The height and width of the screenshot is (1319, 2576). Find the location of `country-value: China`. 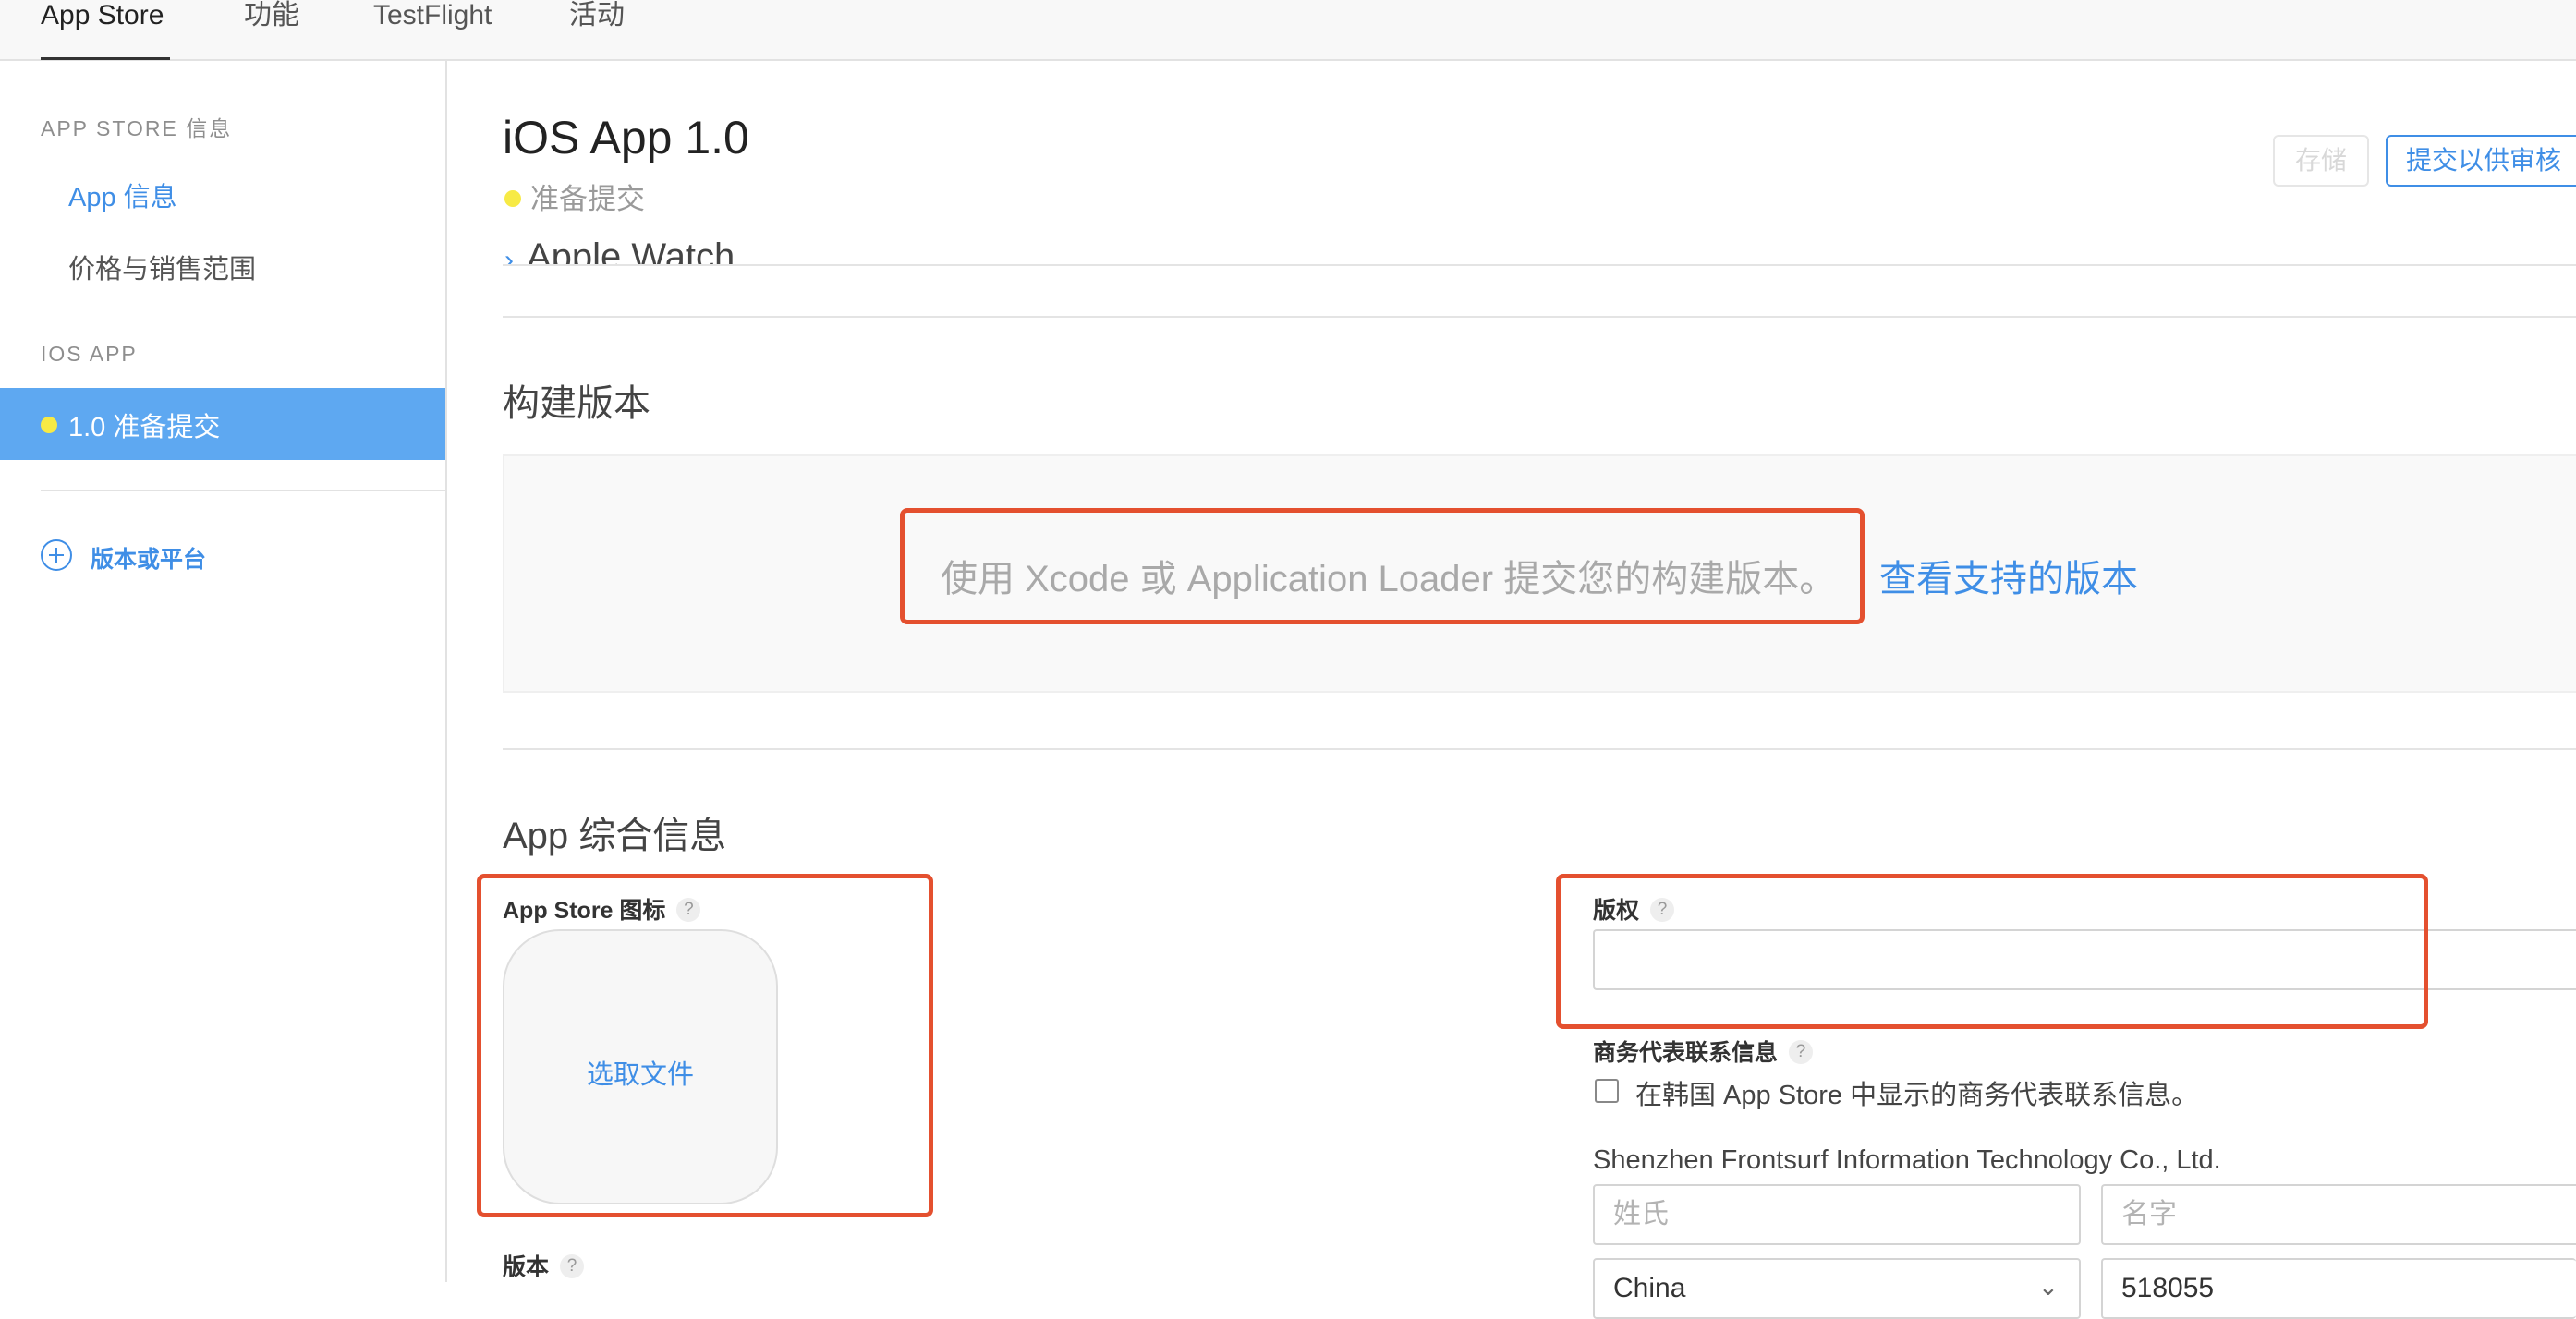

country-value: China is located at coordinates (1649, 1288).